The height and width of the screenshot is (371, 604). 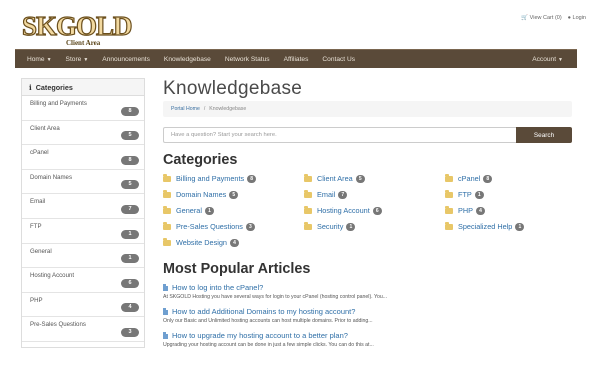 What do you see at coordinates (210, 178) in the screenshot?
I see `category-billing: Billing and Payments 8` at bounding box center [210, 178].